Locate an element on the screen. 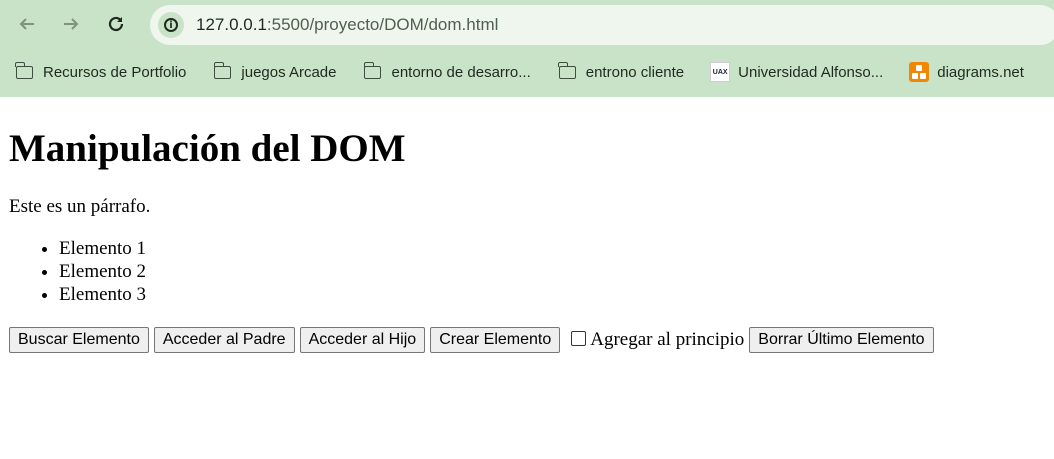 This screenshot has width=1054, height=459. bookmark-label: juegos Arcade is located at coordinates (289, 72).